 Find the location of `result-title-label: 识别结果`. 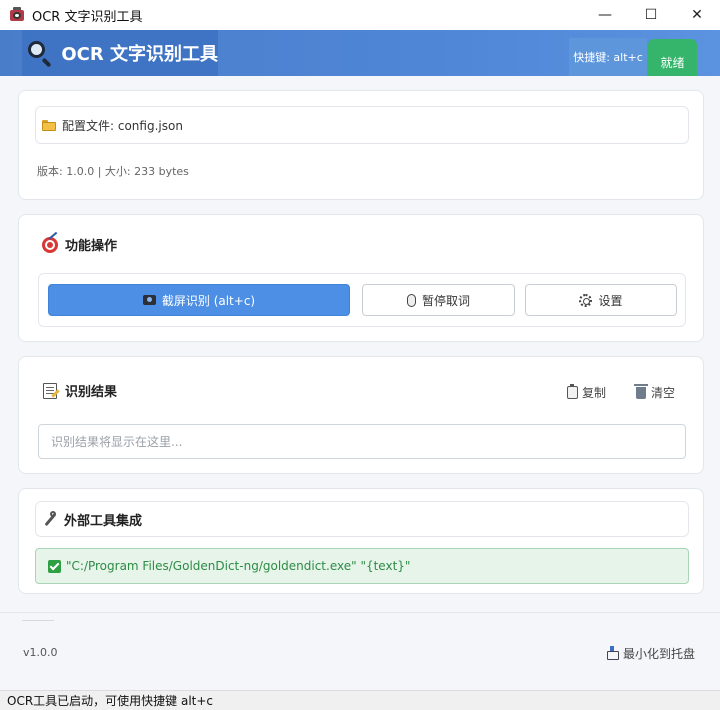

result-title-label: 识别结果 is located at coordinates (91, 392).